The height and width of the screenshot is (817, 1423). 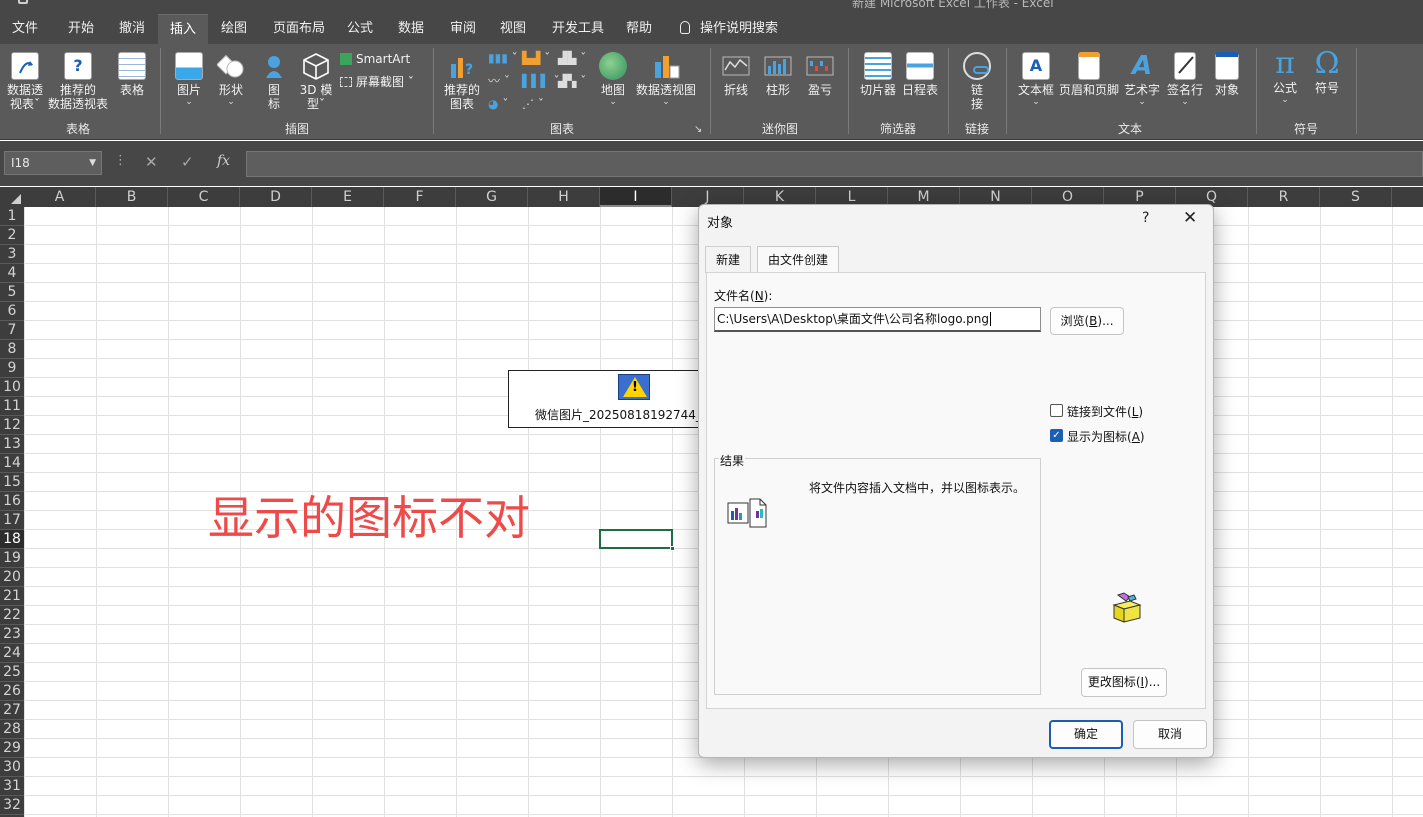 I want to click on filename-input: C:\Users\A\Desktop\桌面文件\公司名称logo.png, so click(x=877, y=319).